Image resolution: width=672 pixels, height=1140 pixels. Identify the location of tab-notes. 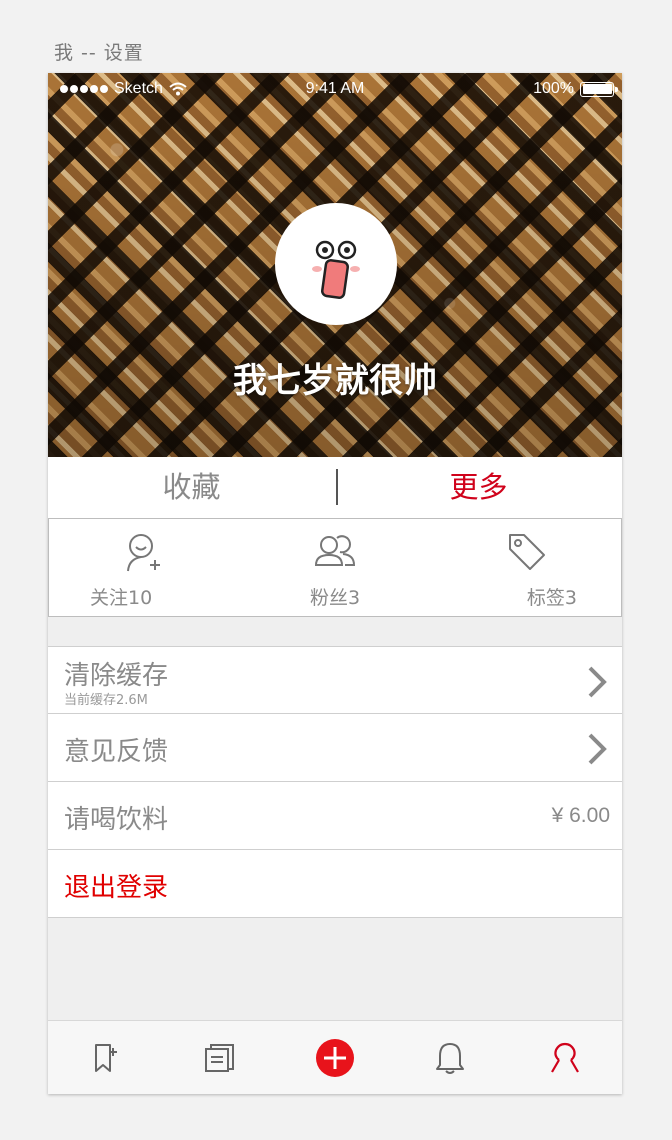
(220, 1057).